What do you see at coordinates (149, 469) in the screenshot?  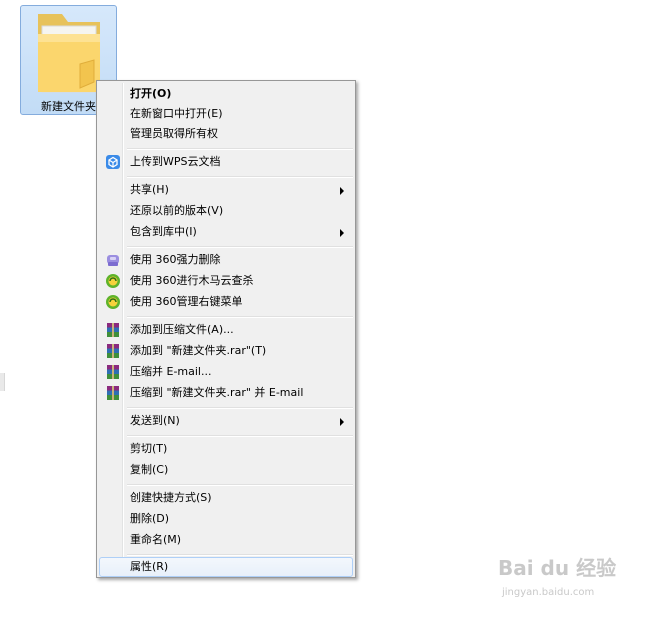 I see `menu-item-label: 复制(C)` at bounding box center [149, 469].